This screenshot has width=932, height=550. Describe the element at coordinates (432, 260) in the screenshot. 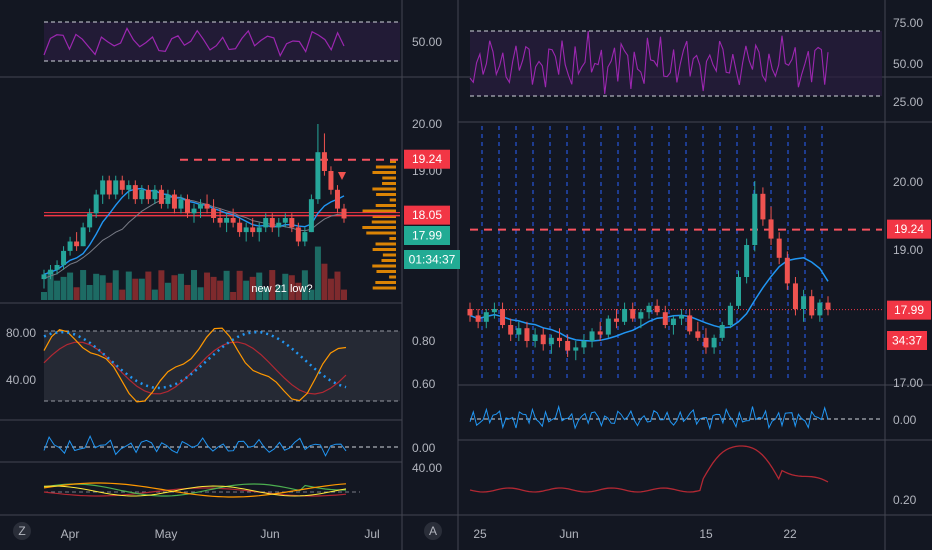

I see `countdown-tag: 01:34:37` at that location.